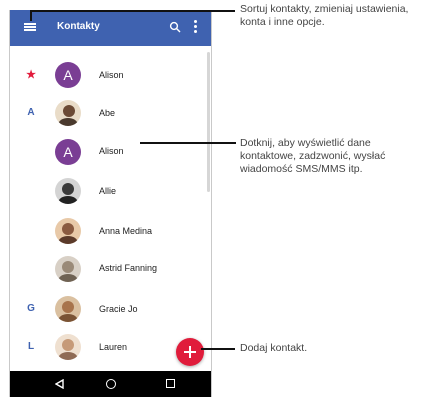  What do you see at coordinates (59, 384) in the screenshot?
I see `back-icon` at bounding box center [59, 384].